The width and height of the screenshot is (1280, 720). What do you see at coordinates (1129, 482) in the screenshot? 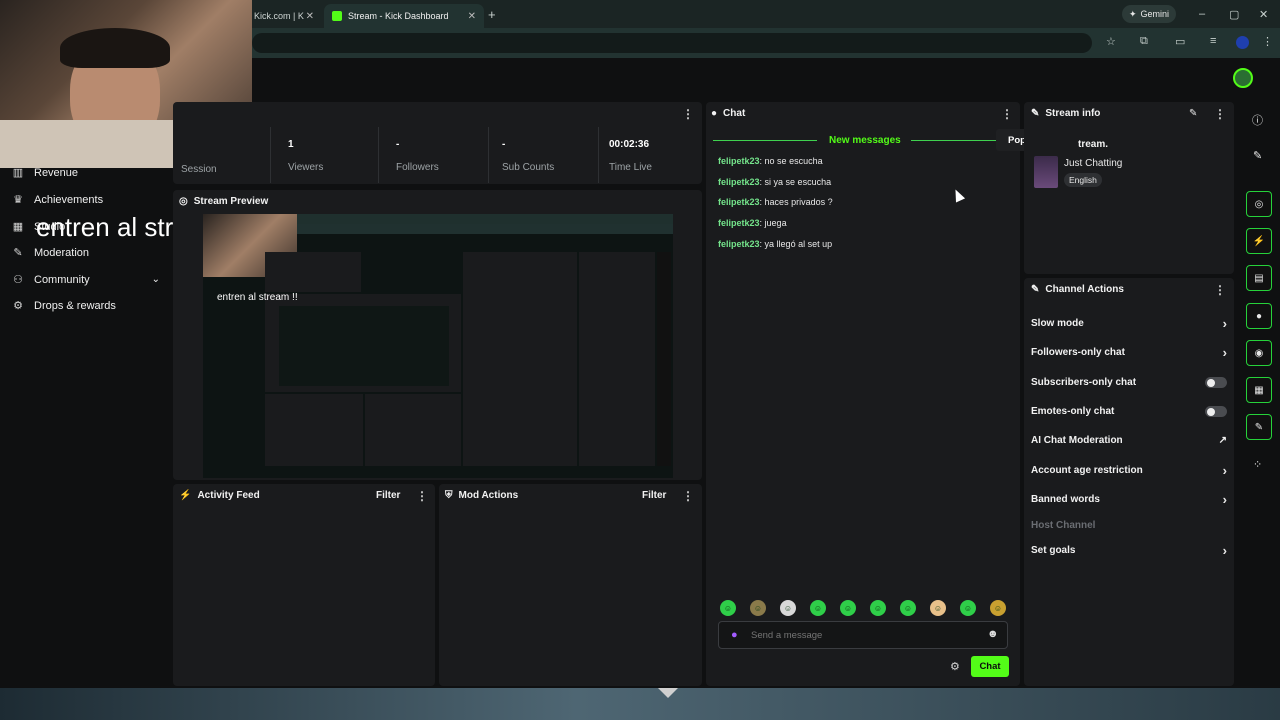
I see `channel-actions-panel` at bounding box center [1129, 482].